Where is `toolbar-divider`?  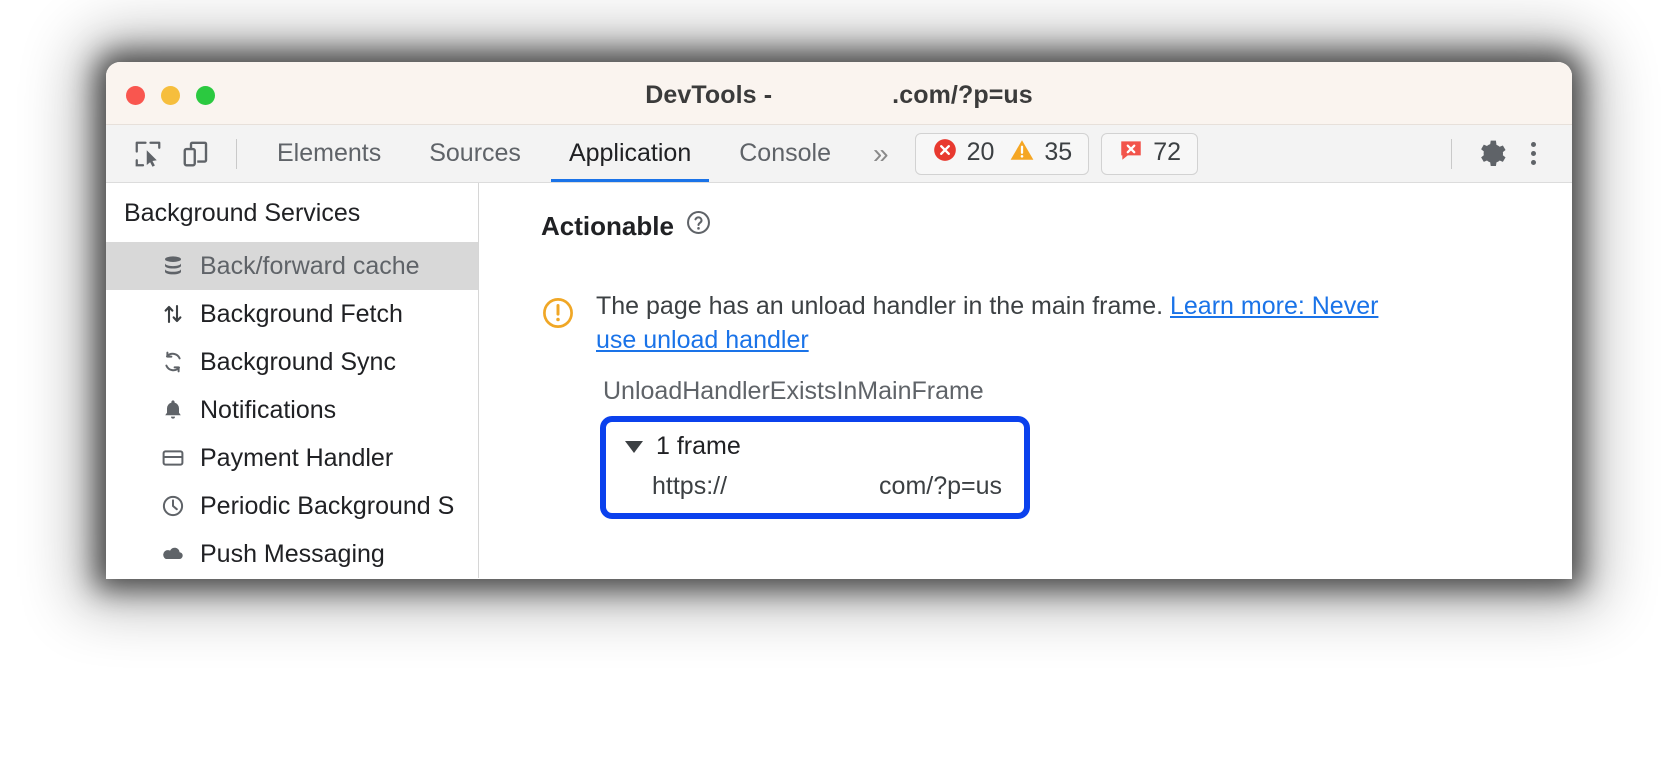 toolbar-divider is located at coordinates (236, 153).